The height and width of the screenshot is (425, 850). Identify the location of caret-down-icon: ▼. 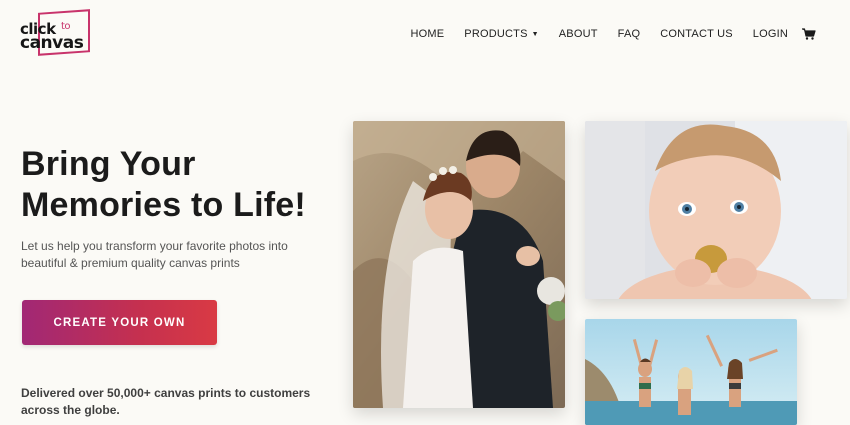
(535, 34).